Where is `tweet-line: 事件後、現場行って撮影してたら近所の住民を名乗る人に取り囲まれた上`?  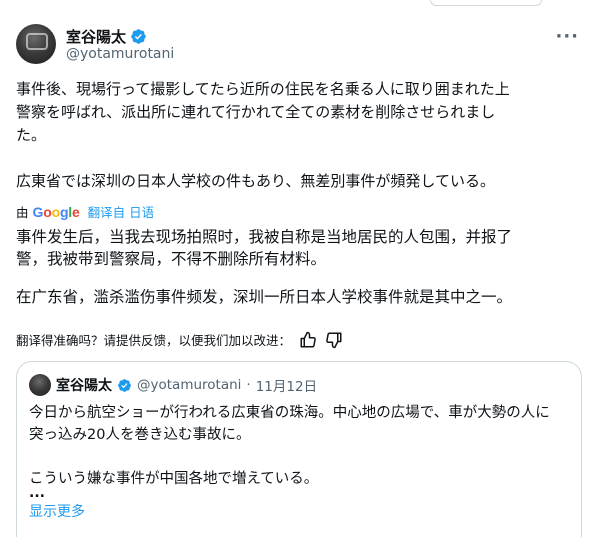 tweet-line: 事件後、現場行って撮影してたら近所の住民を名乗る人に取り囲まれた上 is located at coordinates (263, 89).